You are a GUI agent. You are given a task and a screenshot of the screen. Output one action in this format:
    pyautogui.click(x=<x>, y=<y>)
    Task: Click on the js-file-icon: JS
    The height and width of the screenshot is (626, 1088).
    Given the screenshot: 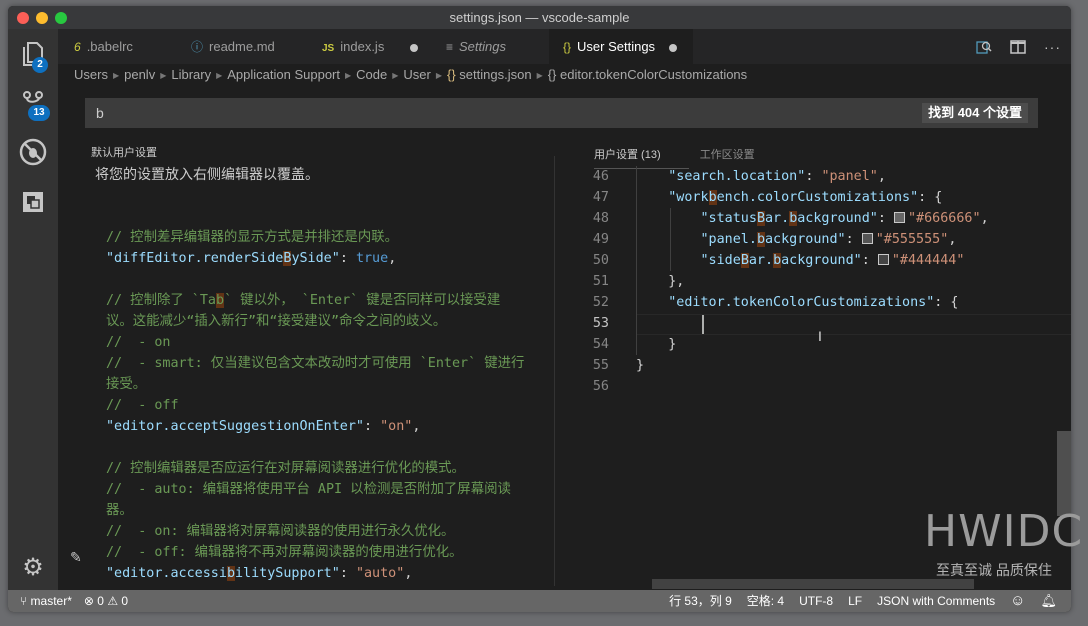 What is the action you would take?
    pyautogui.click(x=328, y=48)
    